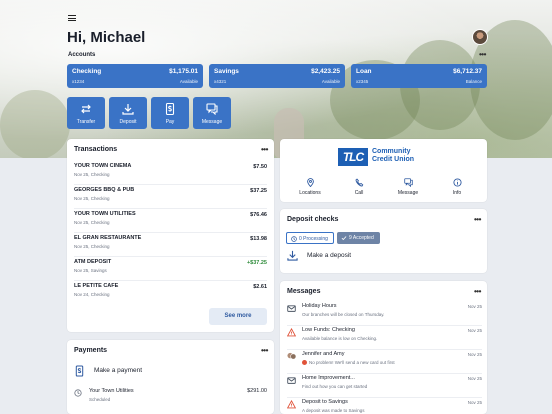  Describe the element at coordinates (72, 18) in the screenshot. I see `hamburger-menu-icon` at that location.